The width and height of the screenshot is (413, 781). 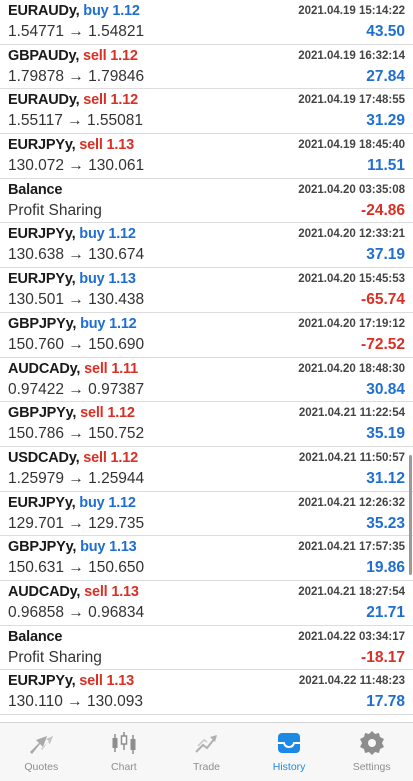 What do you see at coordinates (76, 121) in the screenshot?
I see `deal-prices: 1.55117 → 1.55081` at bounding box center [76, 121].